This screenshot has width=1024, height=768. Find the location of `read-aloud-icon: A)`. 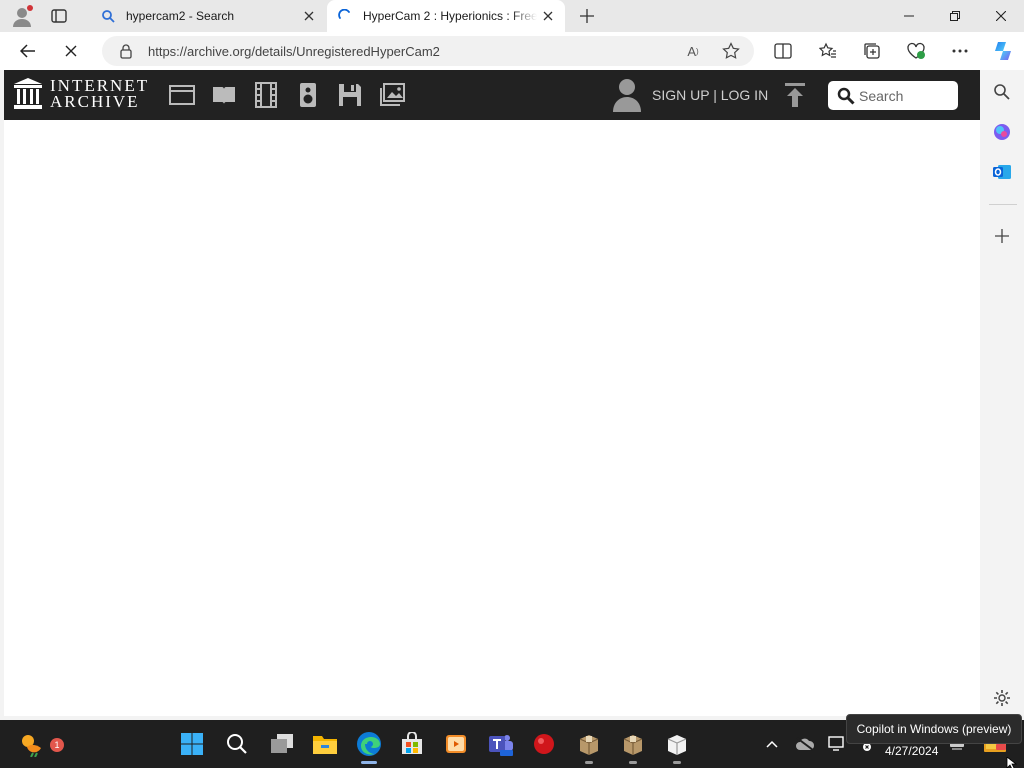

read-aloud-icon: A) is located at coordinates (693, 51).